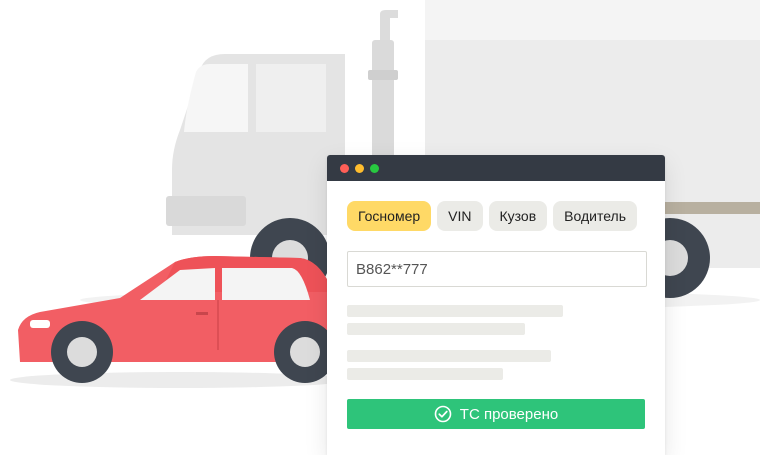  I want to click on plate-number-input, so click(497, 269).